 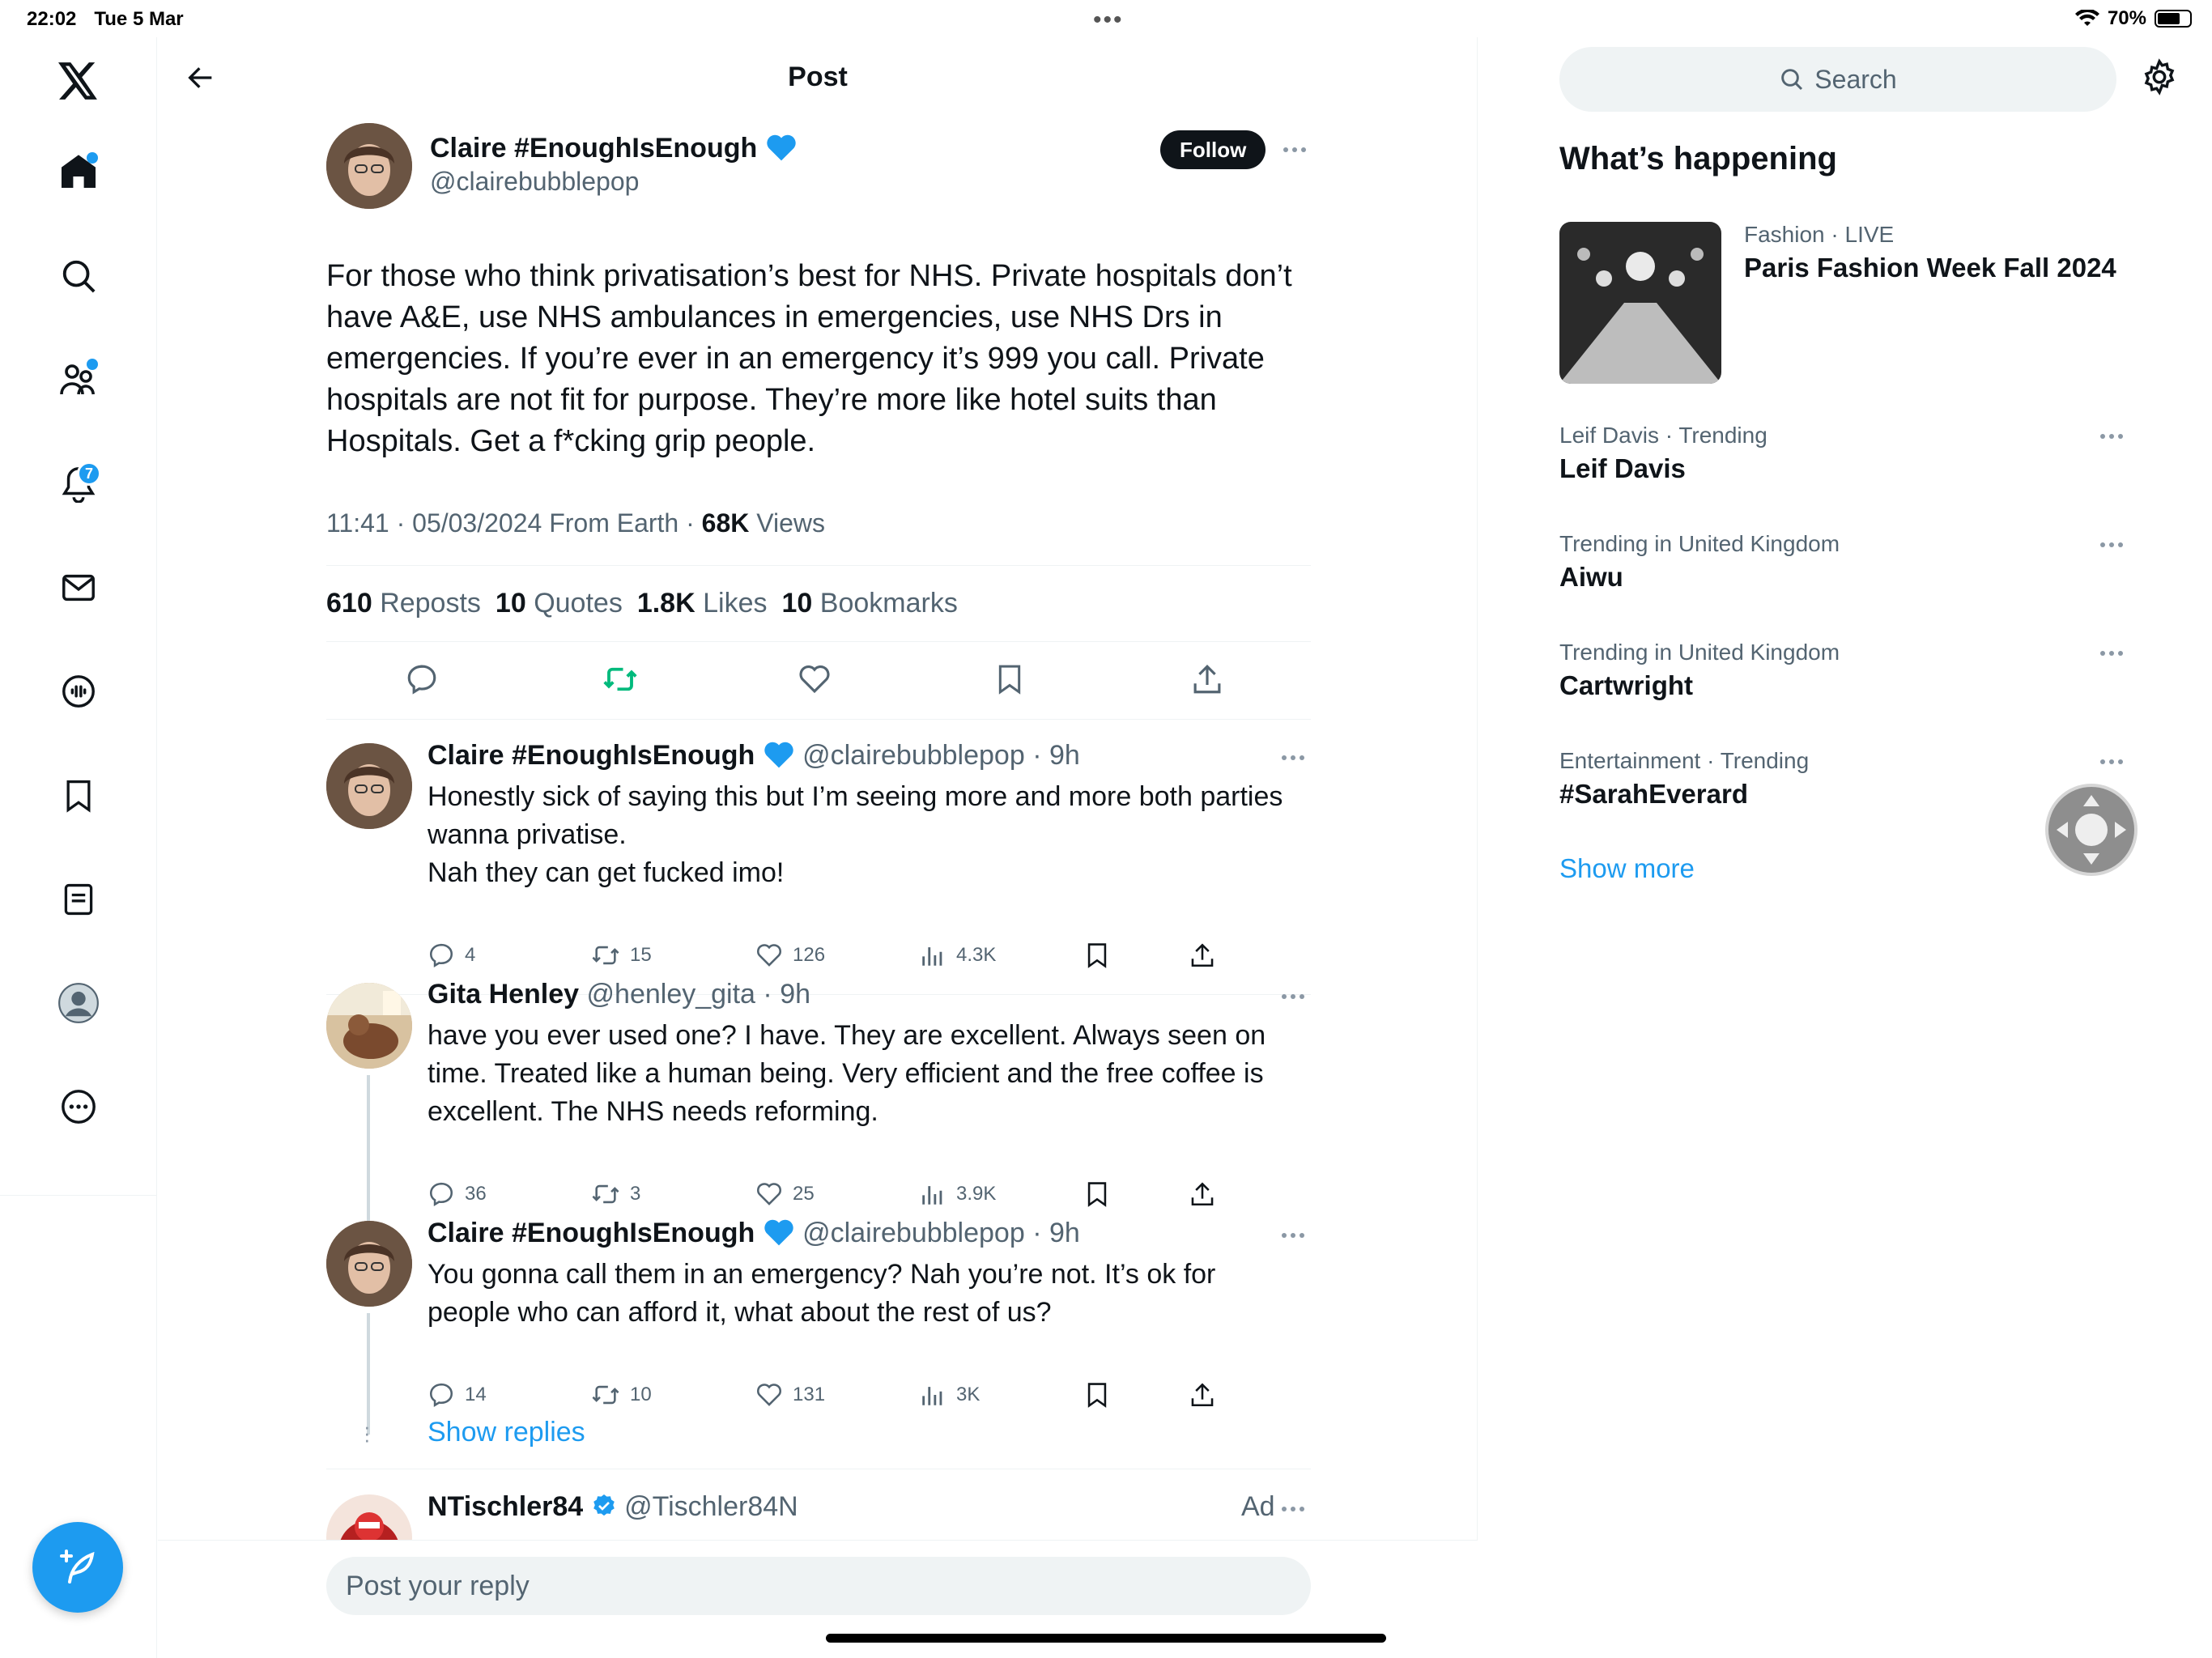 I want to click on reposts-stat: 610 Reposts, so click(x=404, y=603).